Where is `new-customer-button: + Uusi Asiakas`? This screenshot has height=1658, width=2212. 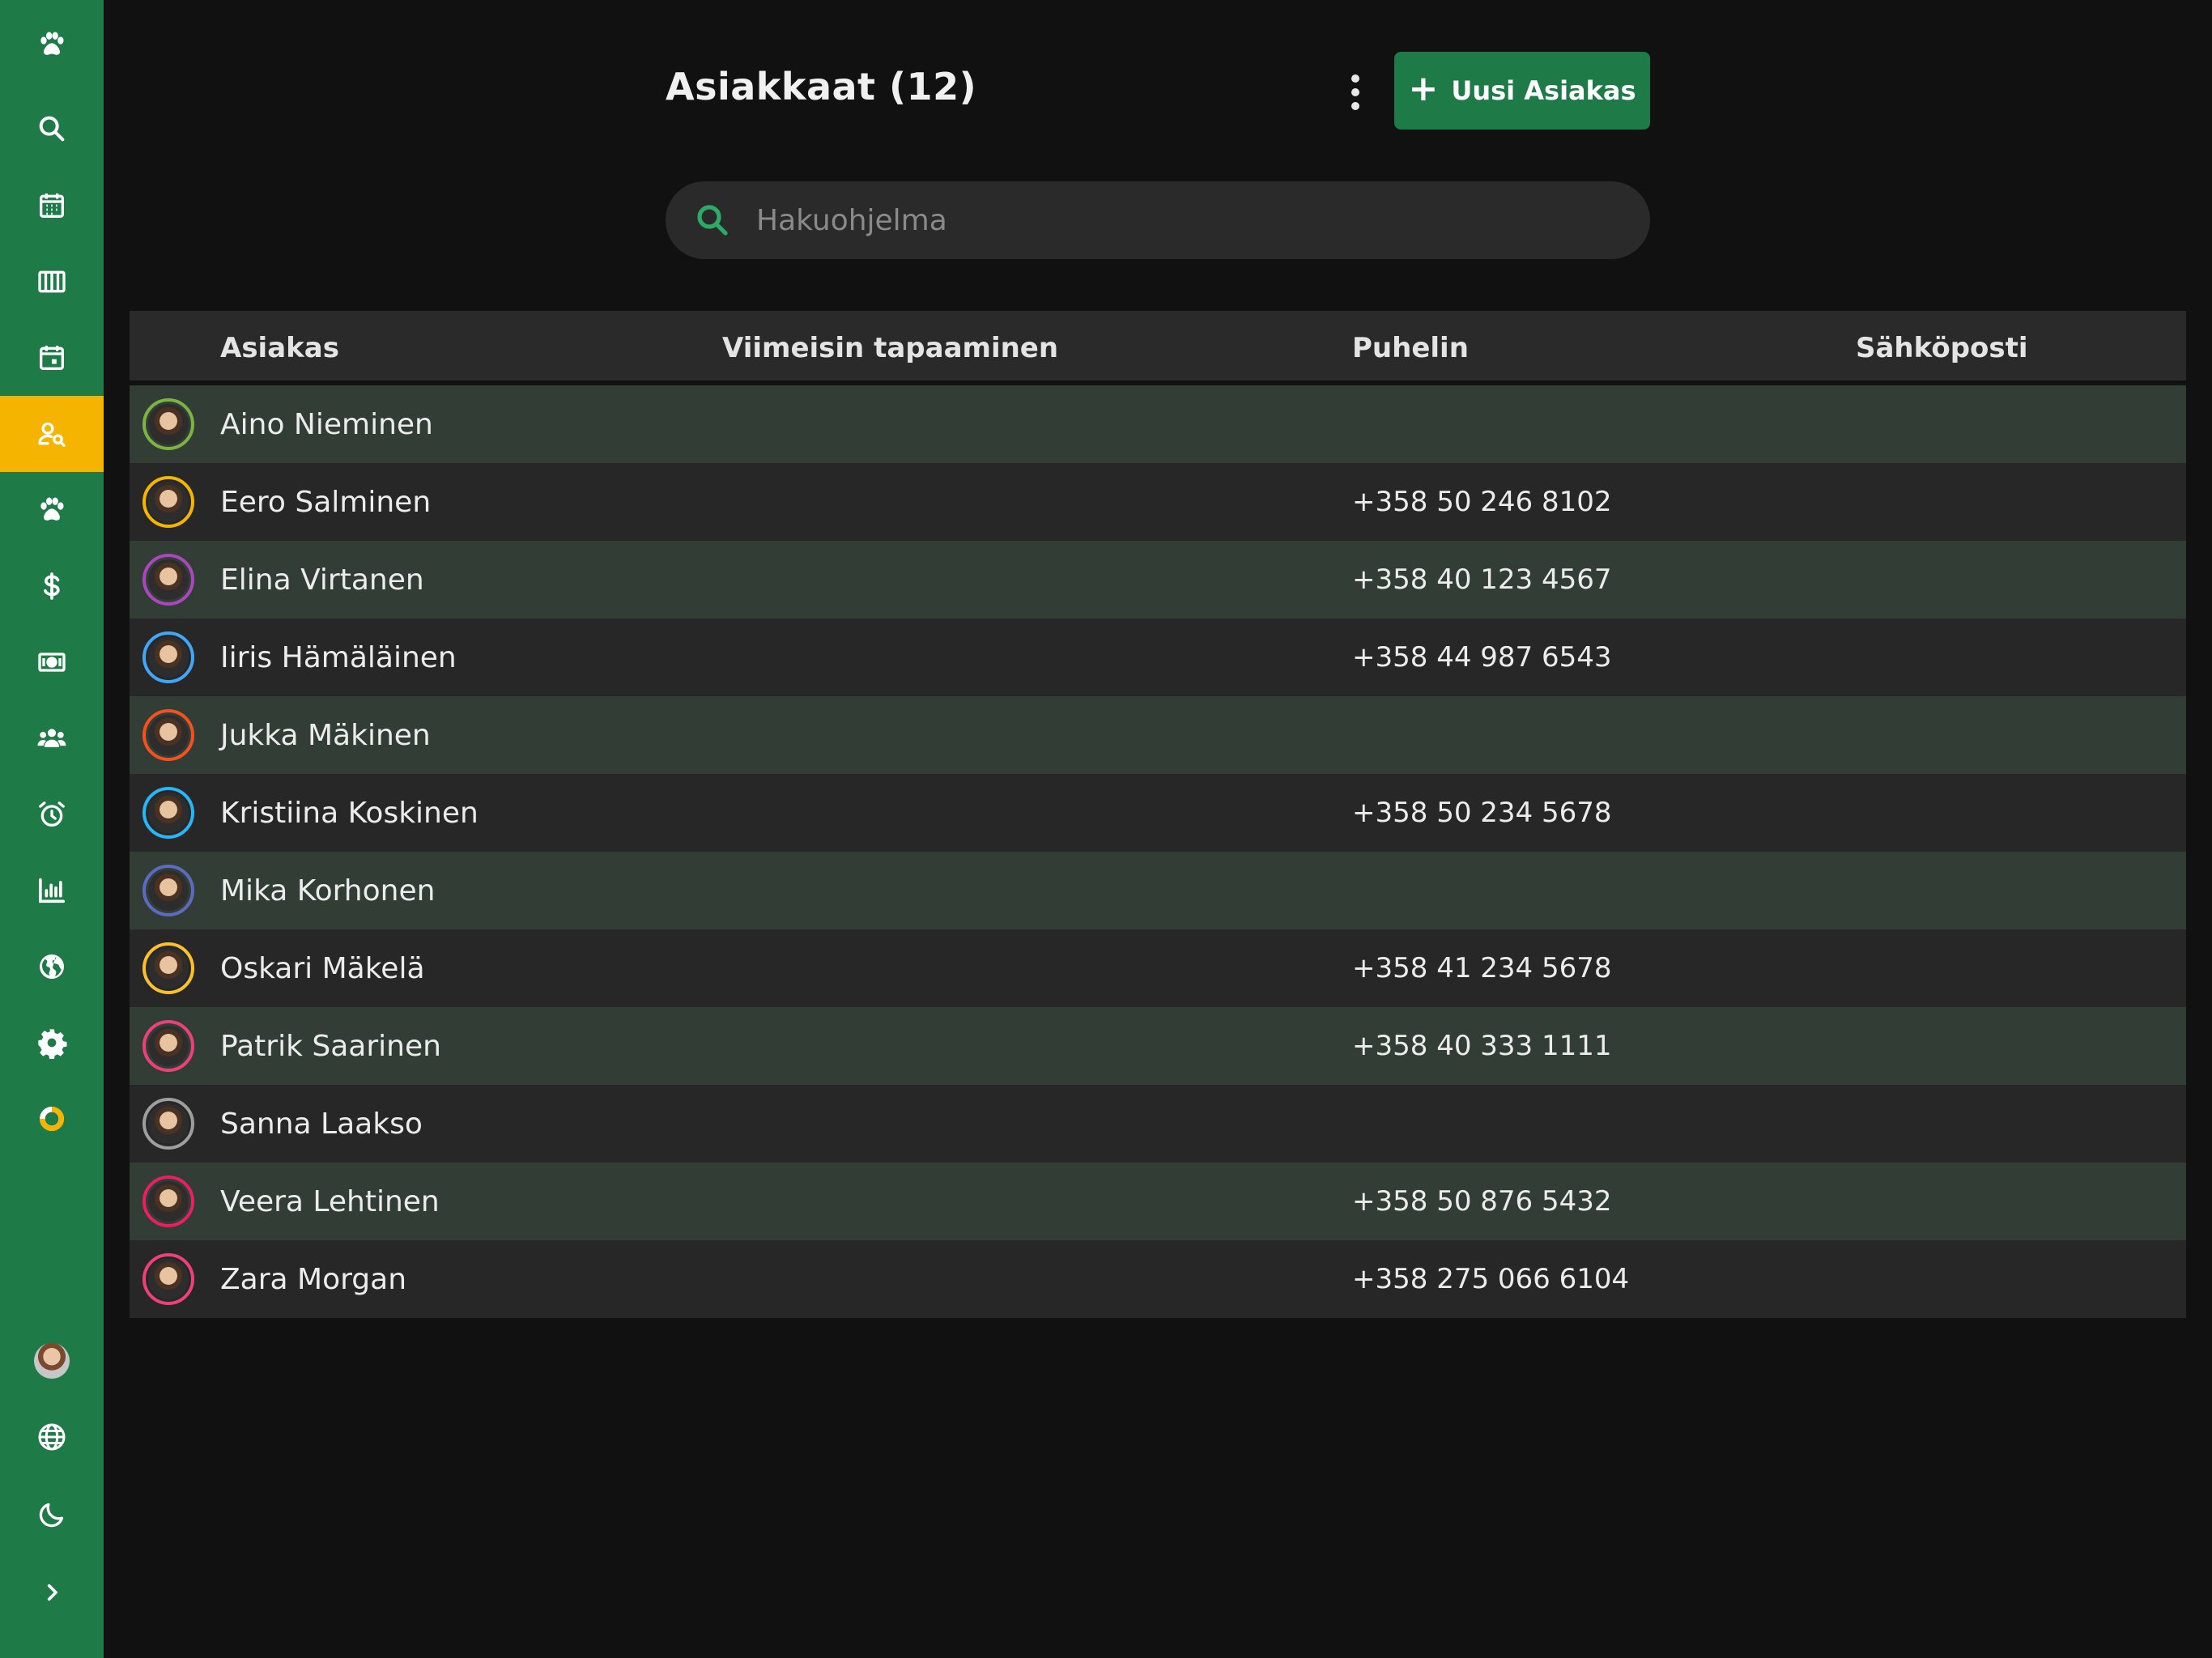 new-customer-button: + Uusi Asiakas is located at coordinates (1522, 91).